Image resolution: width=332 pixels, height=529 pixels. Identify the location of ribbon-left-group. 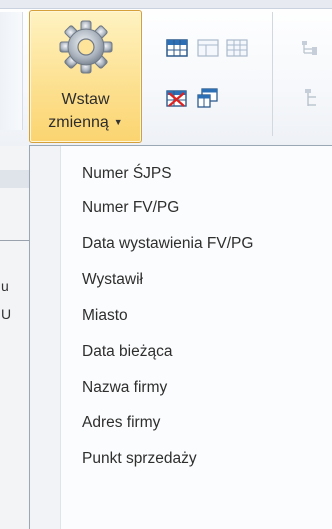
(11, 71).